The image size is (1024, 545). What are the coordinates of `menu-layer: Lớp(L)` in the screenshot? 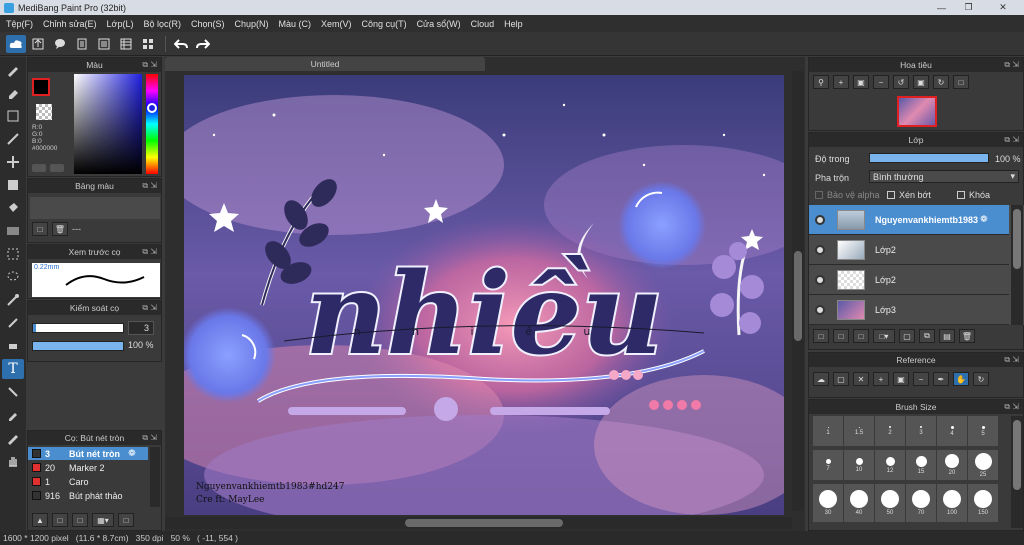 It's located at (120, 24).